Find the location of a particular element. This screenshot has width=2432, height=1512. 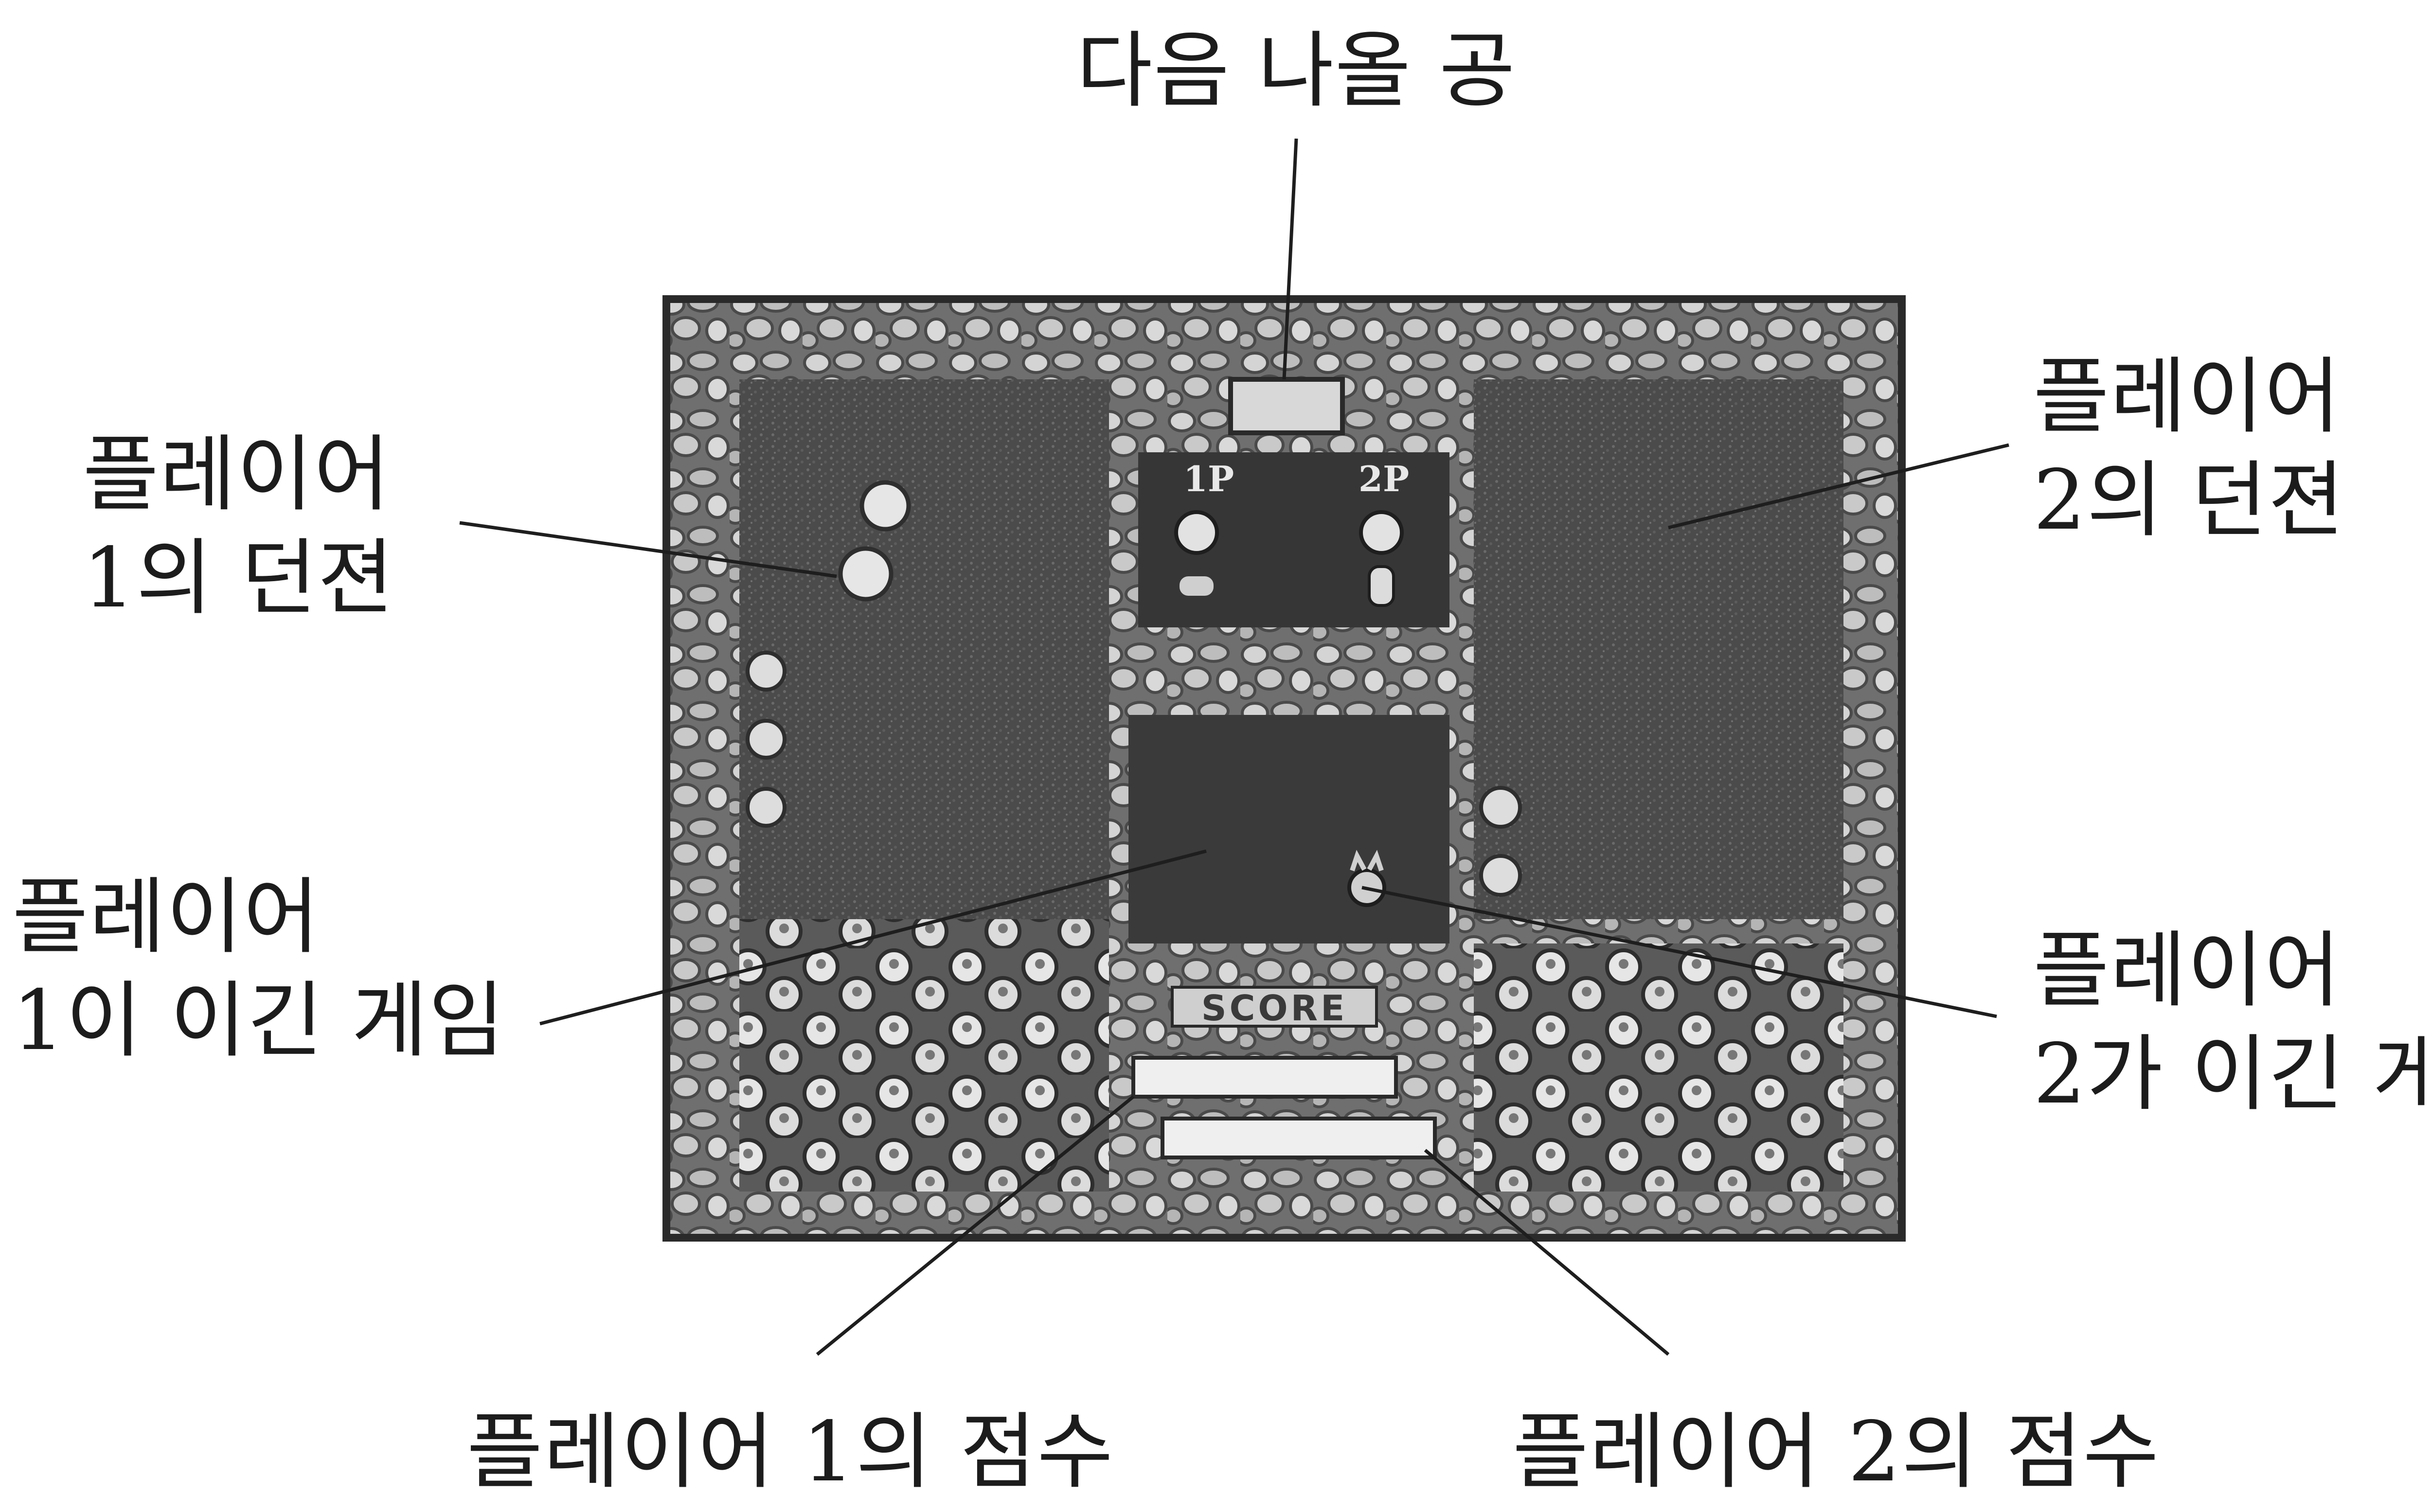

player1-side-balls is located at coordinates (766, 739).